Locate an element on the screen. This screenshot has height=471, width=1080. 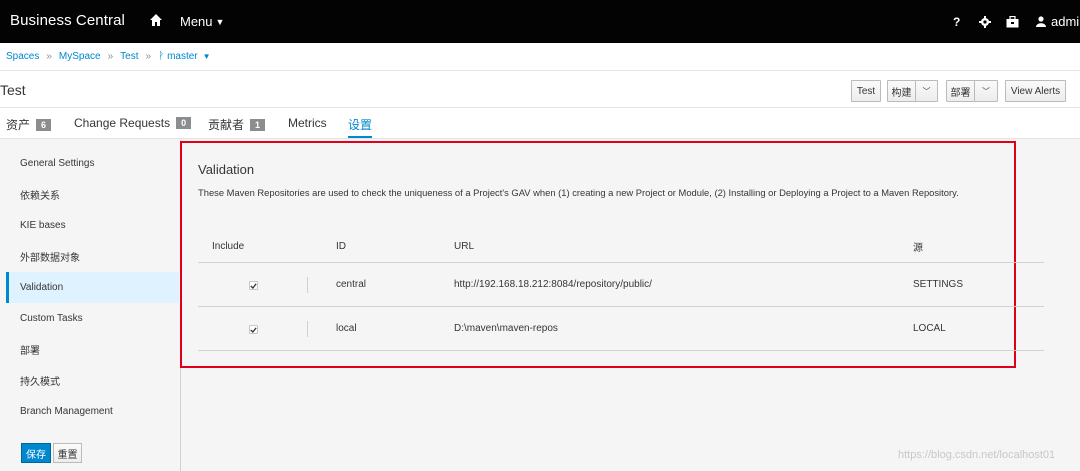
reset-button: 重置 is located at coordinates (67, 453).